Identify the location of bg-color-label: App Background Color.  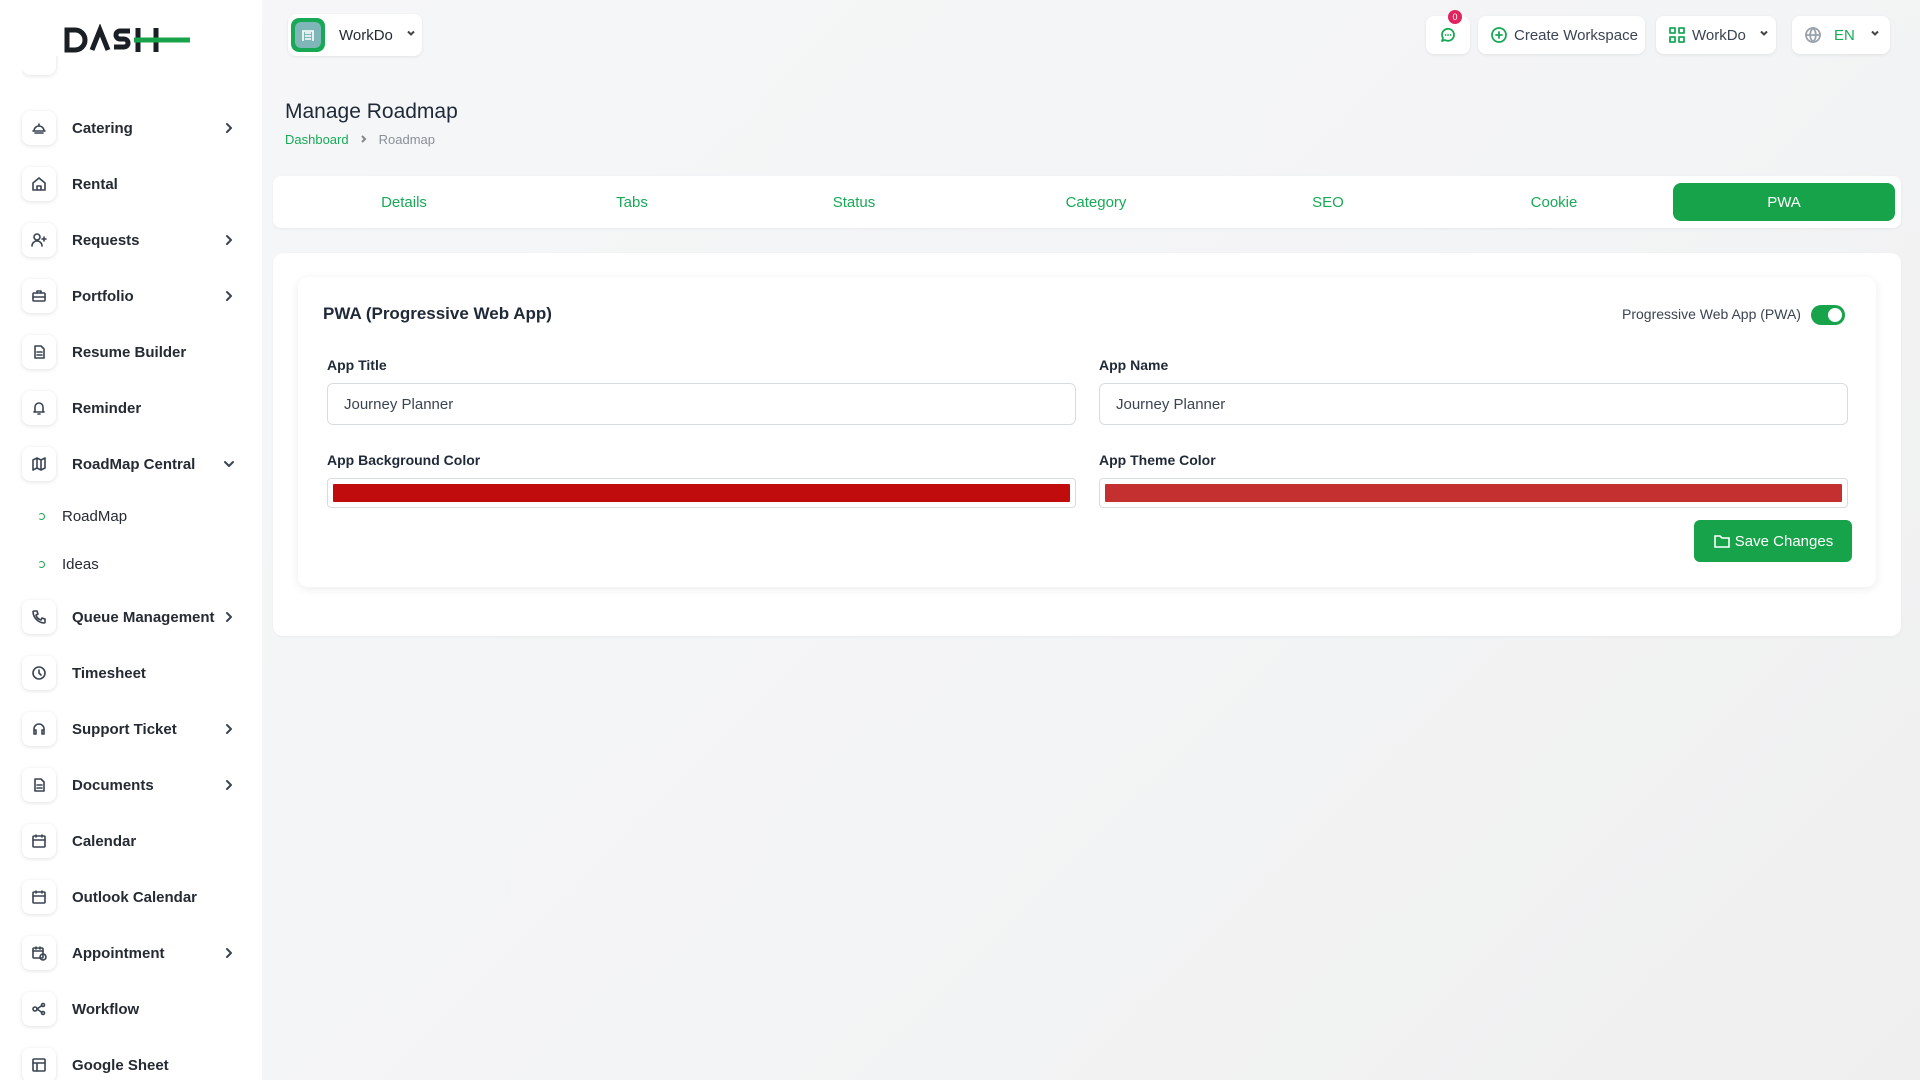
(404, 460).